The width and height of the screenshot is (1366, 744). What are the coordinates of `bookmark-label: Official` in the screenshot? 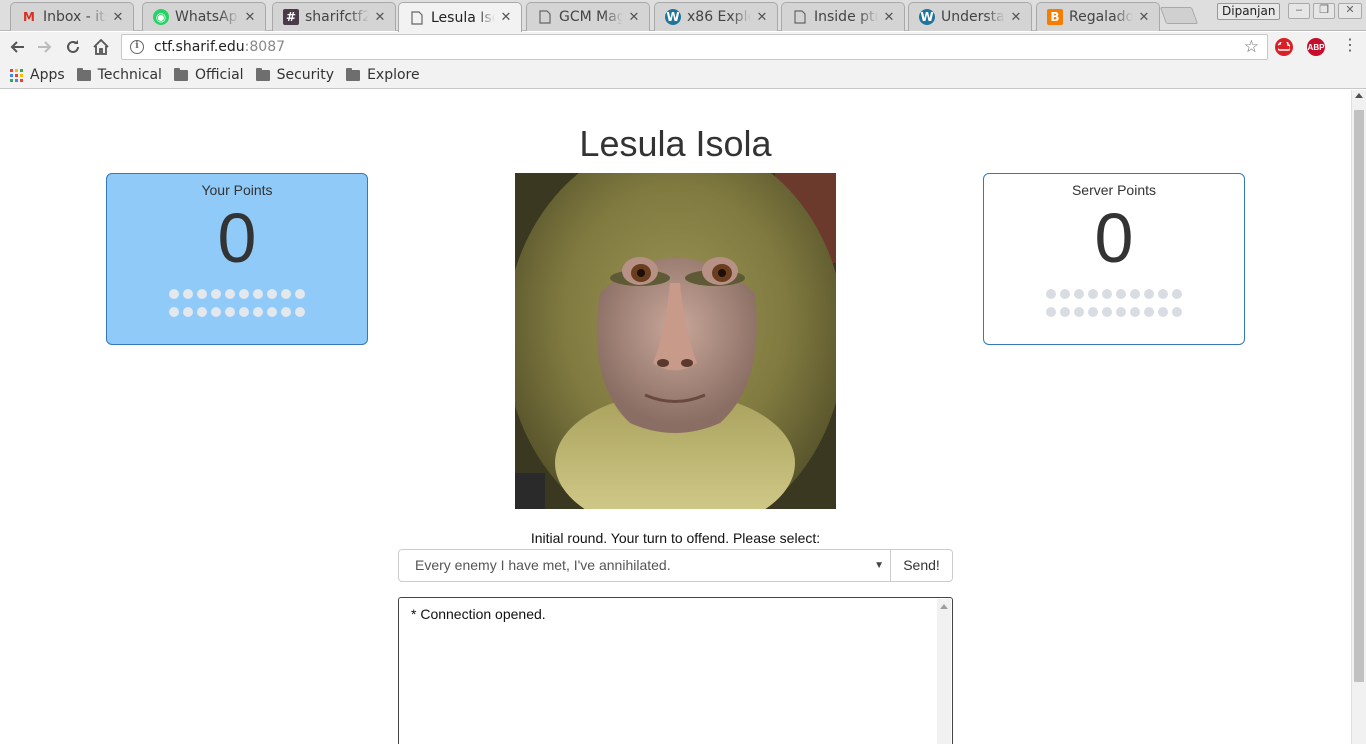 It's located at (219, 75).